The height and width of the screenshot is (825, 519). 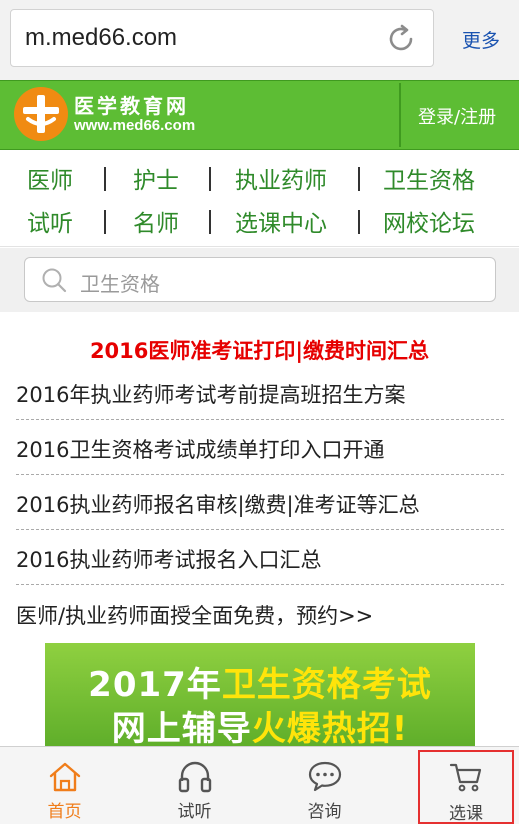 I want to click on nav-item-nurse: 护士, so click(x=156, y=178).